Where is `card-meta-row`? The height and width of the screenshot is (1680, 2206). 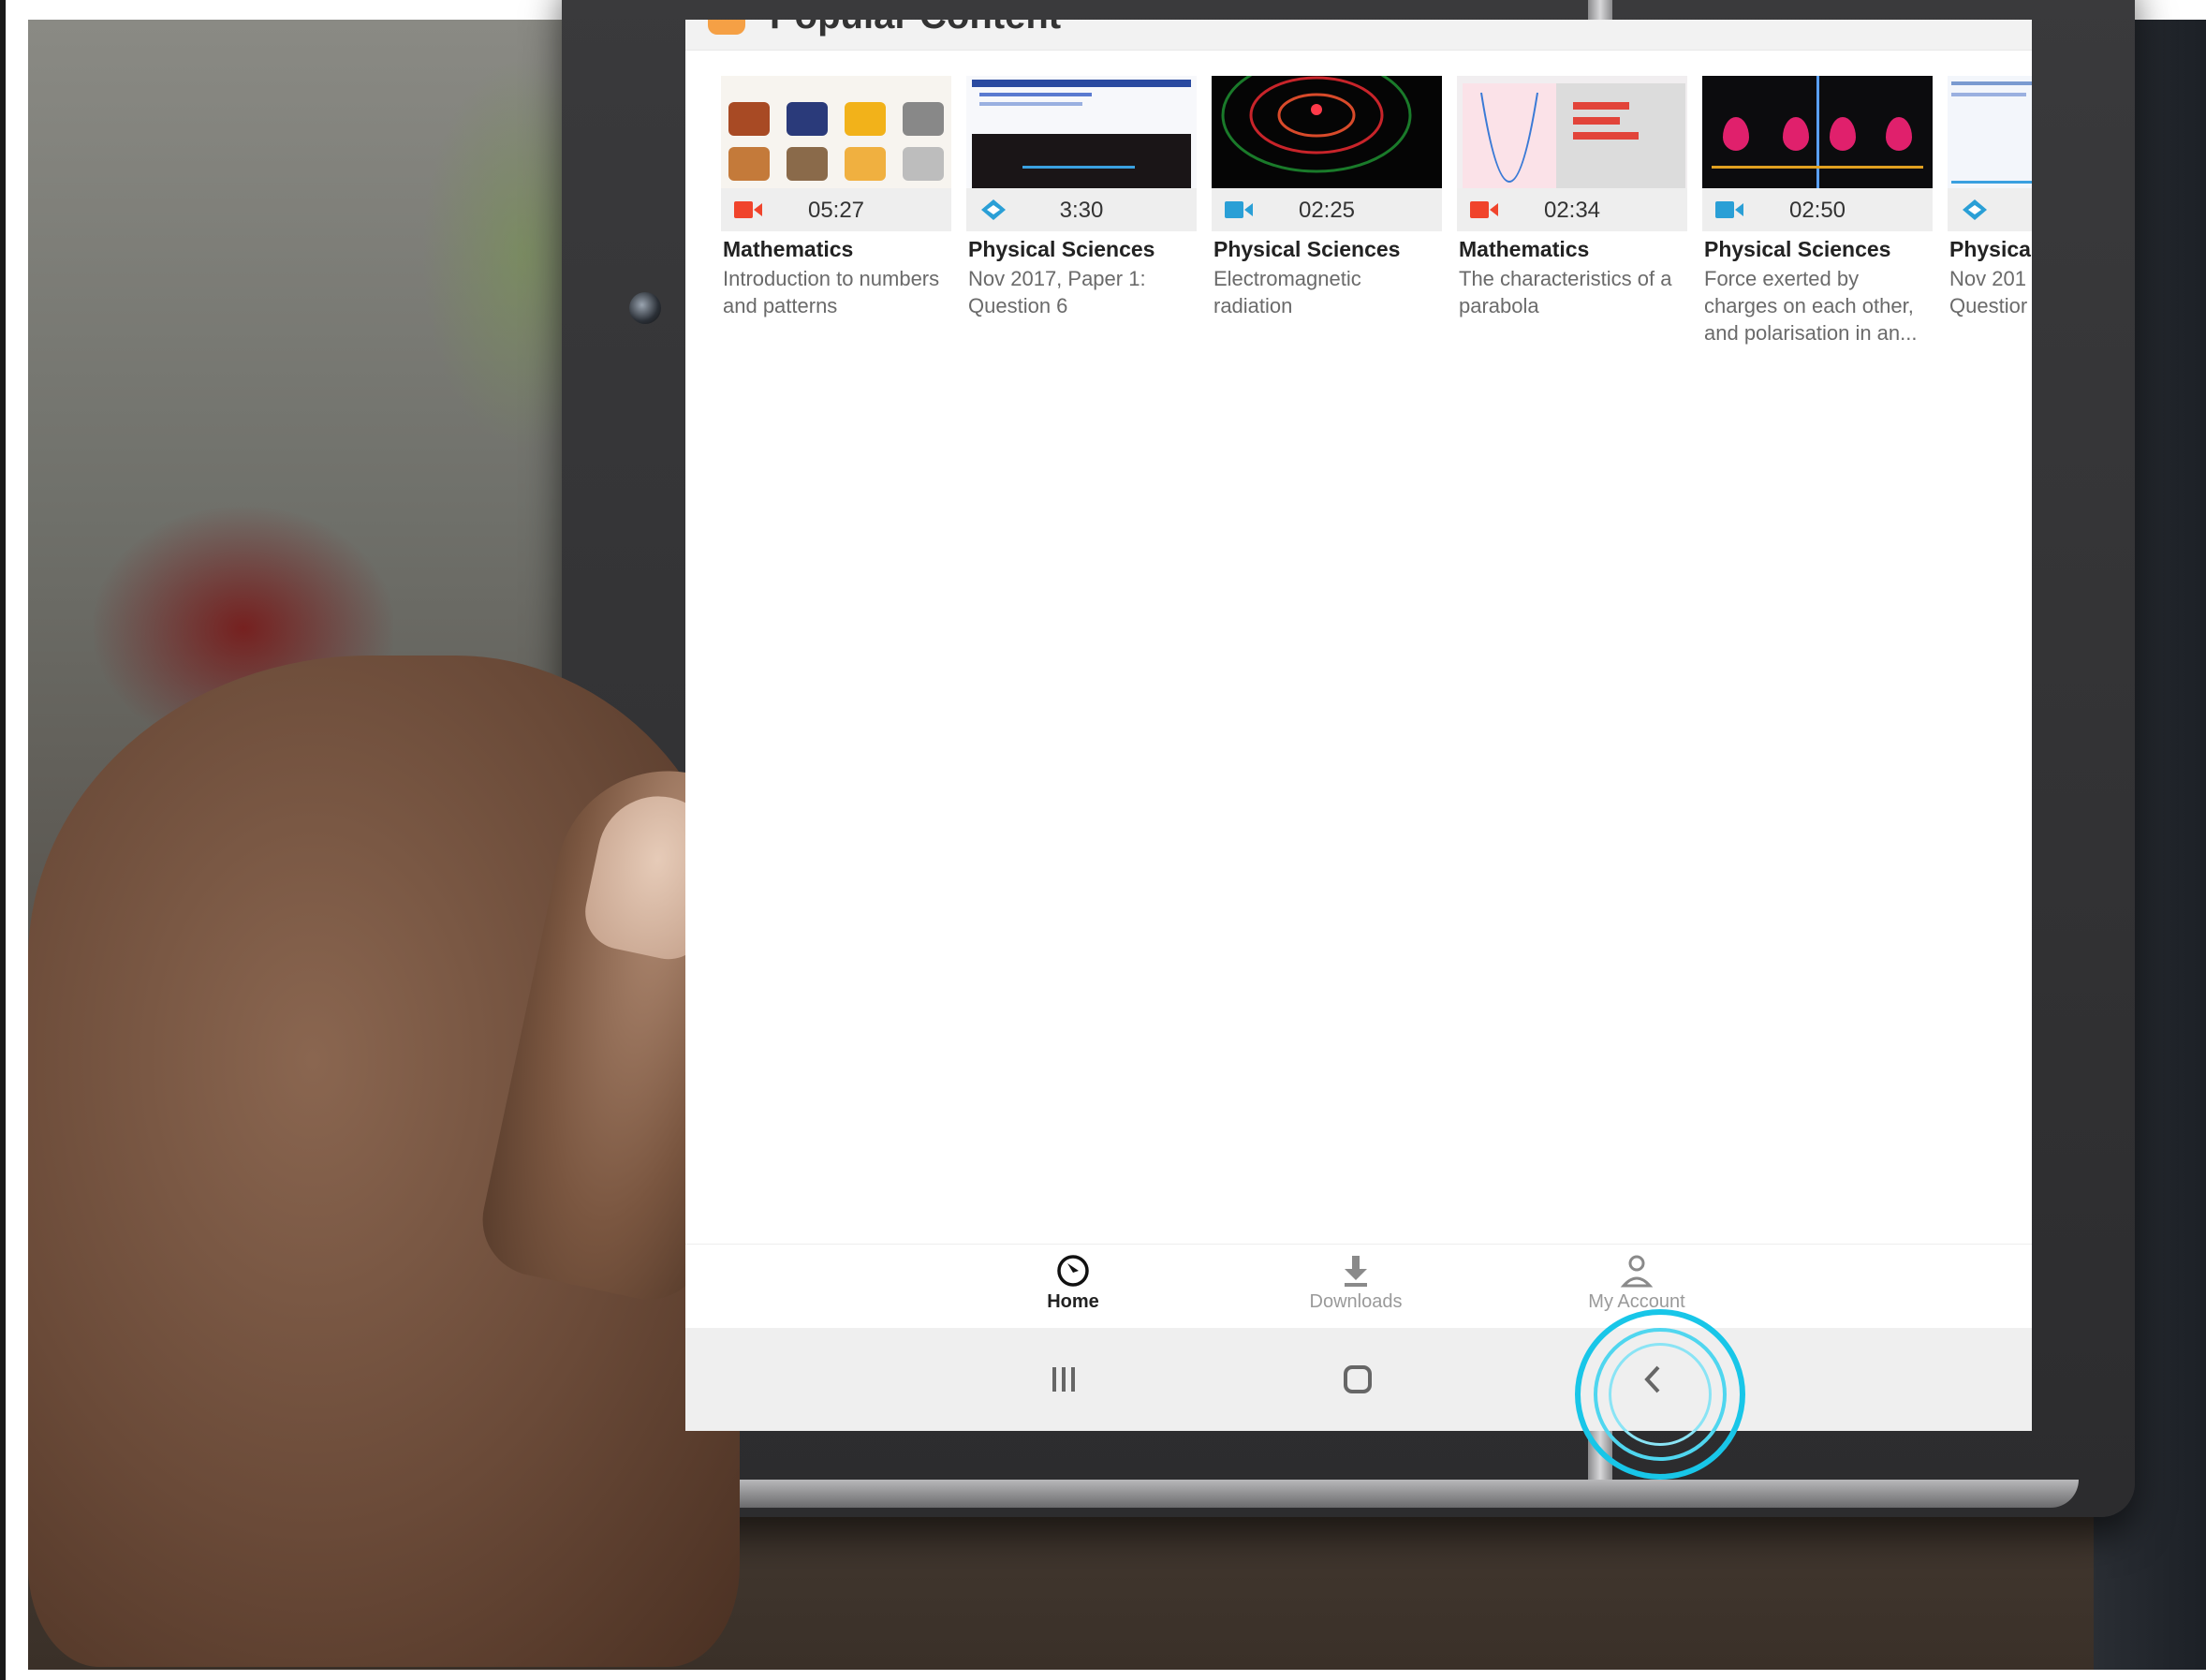 card-meta-row is located at coordinates (1990, 209).